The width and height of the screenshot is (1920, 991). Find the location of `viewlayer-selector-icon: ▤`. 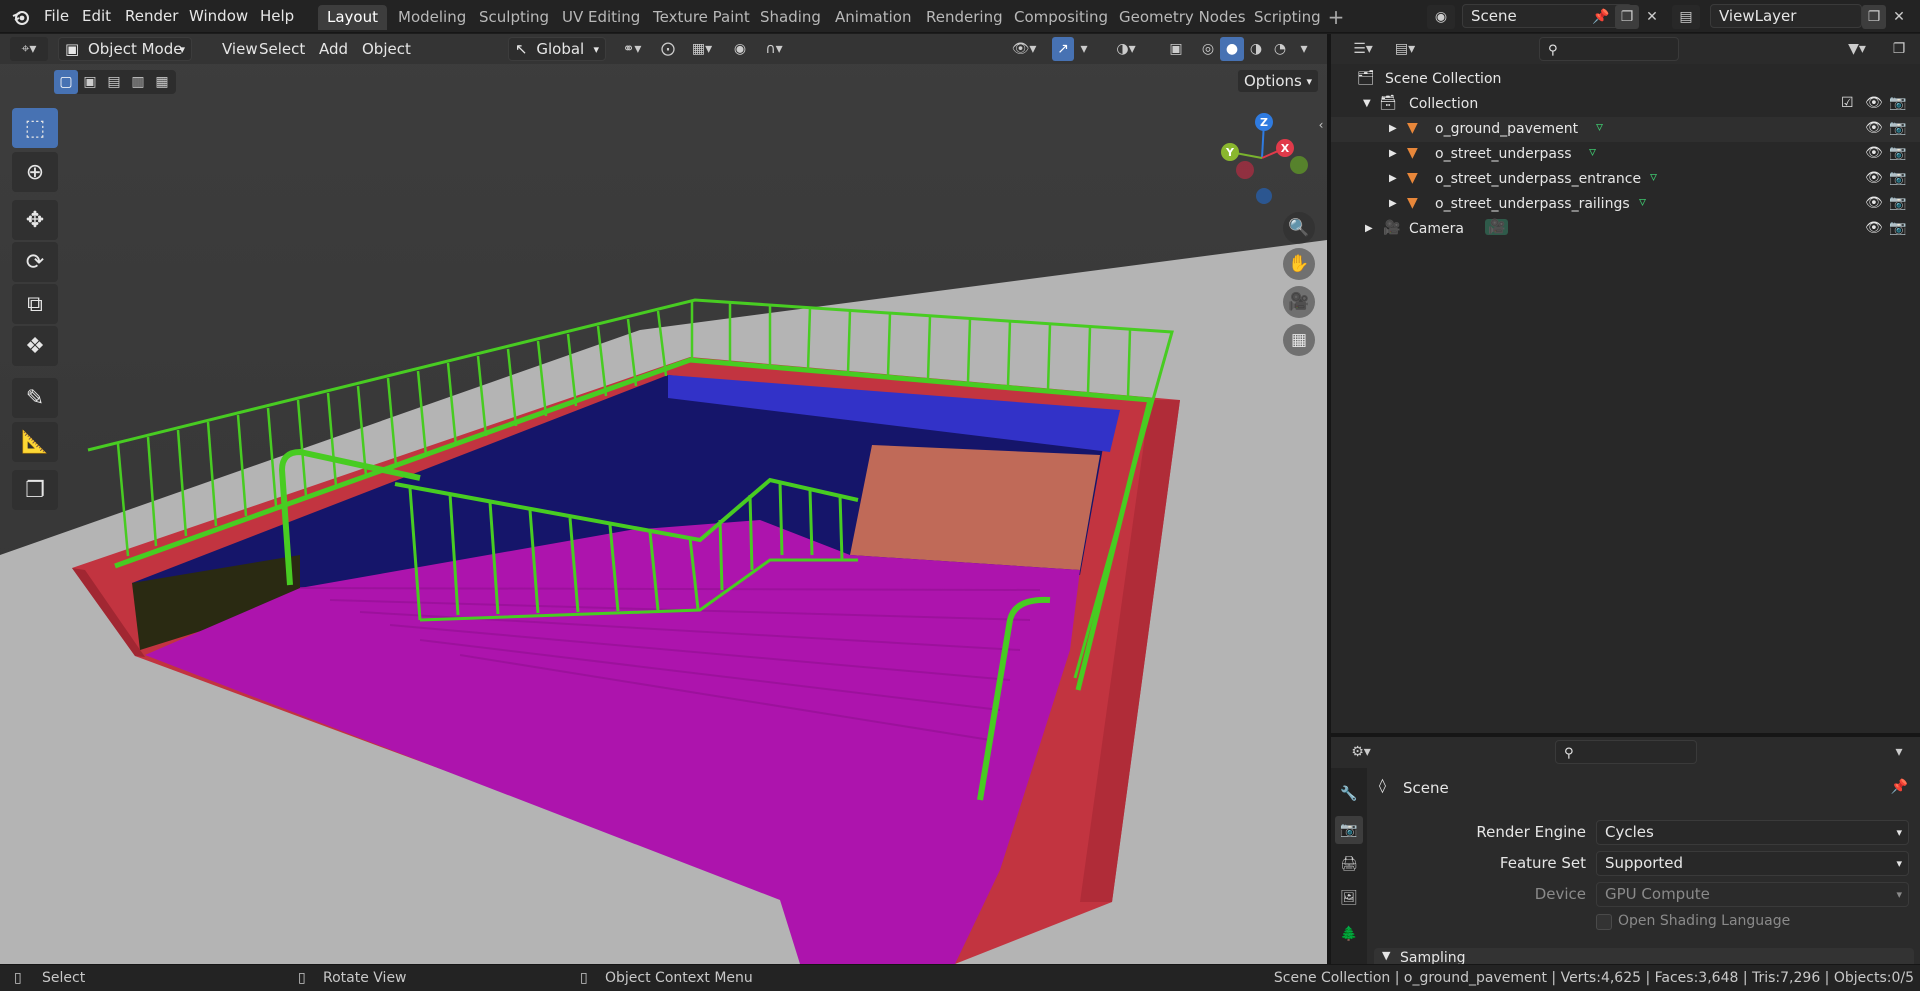

viewlayer-selector-icon: ▤ is located at coordinates (1686, 17).